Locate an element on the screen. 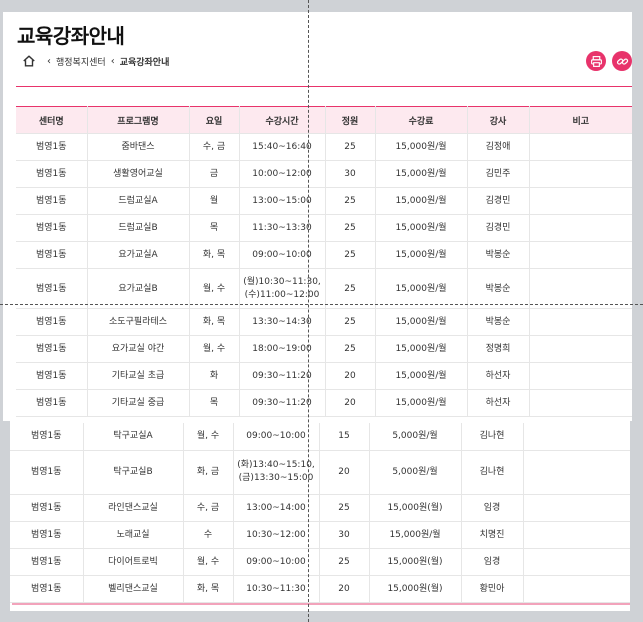 The image size is (643, 622). cell-fee: 5,000원/월 is located at coordinates (415, 437).